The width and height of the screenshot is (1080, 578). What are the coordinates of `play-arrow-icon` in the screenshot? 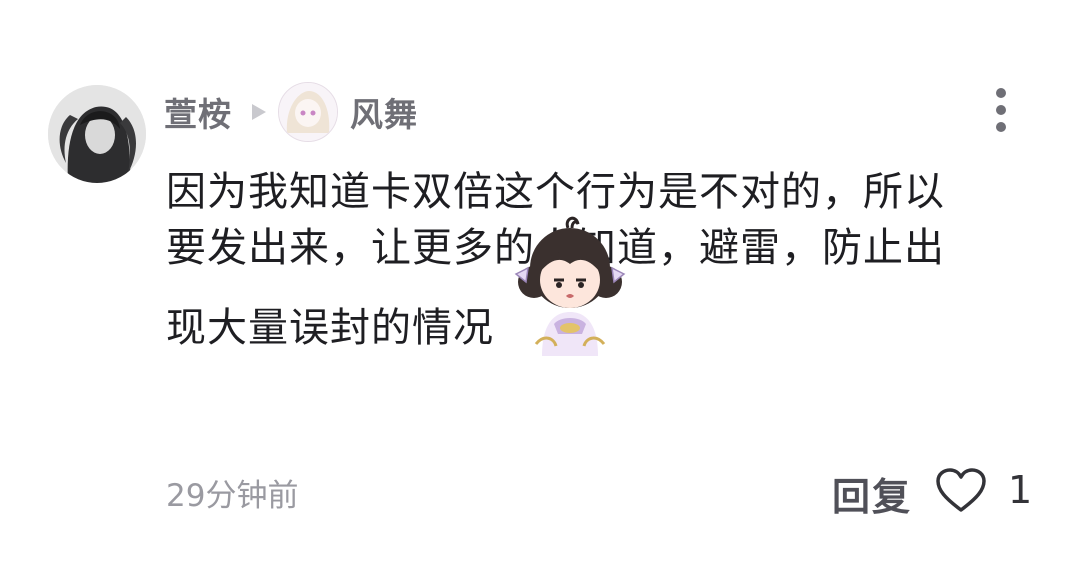 It's located at (260, 112).